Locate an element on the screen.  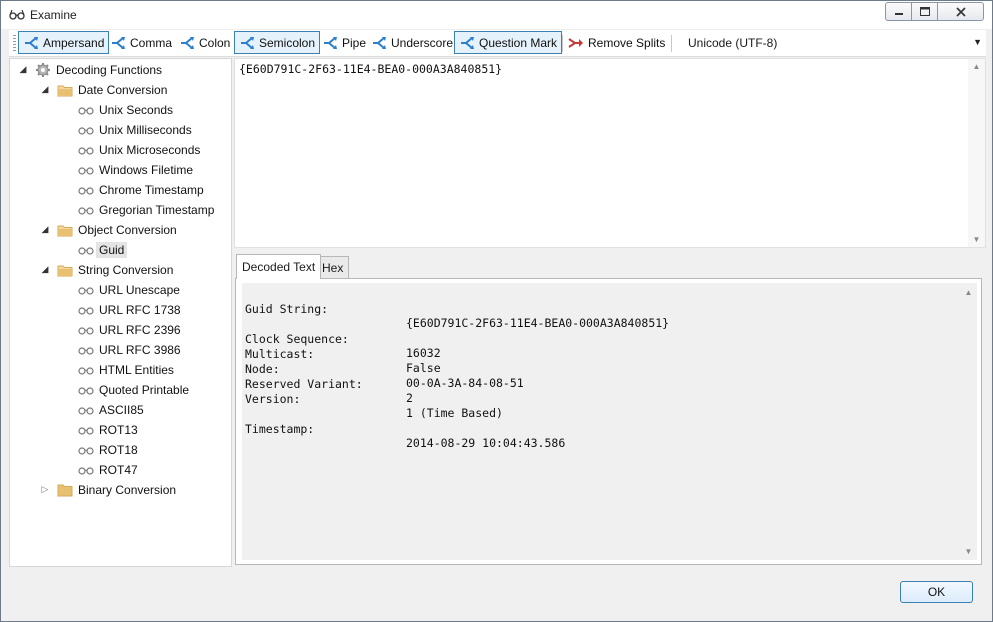
tree-group-label: Date Conversion is located at coordinates (123, 90).